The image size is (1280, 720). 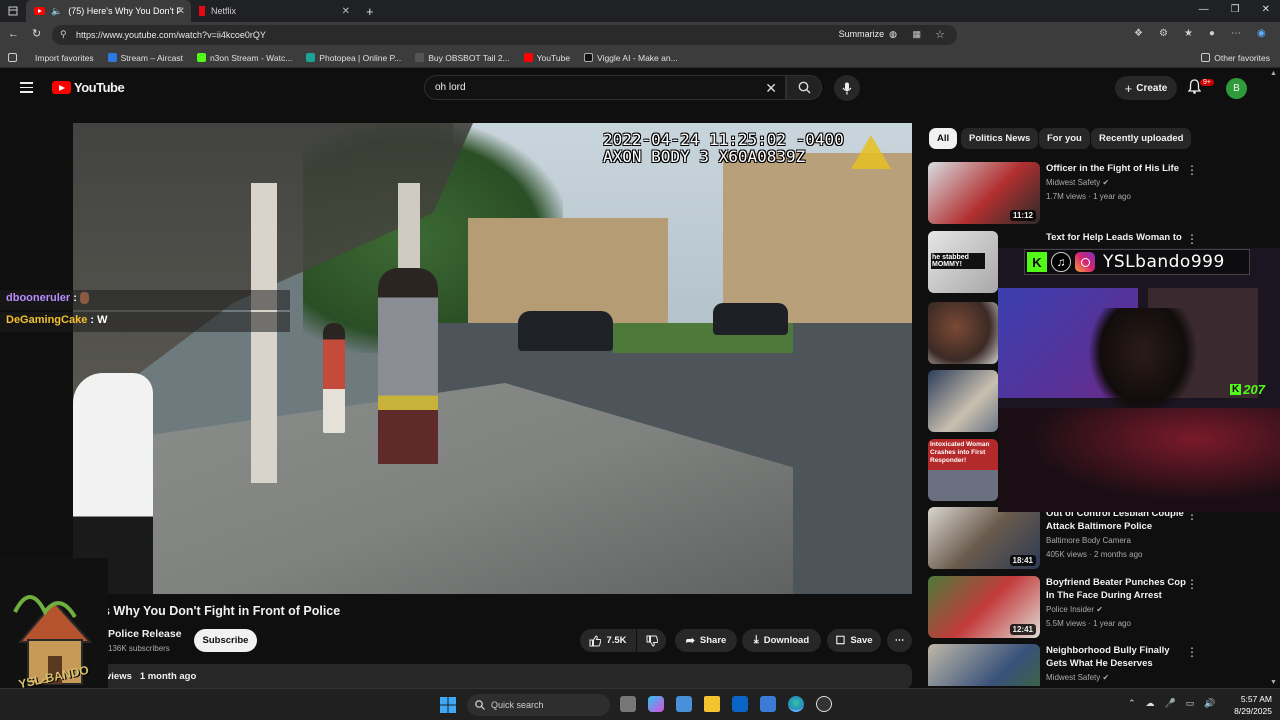 I want to click on restore-icon: ❐, so click(x=1235, y=9).